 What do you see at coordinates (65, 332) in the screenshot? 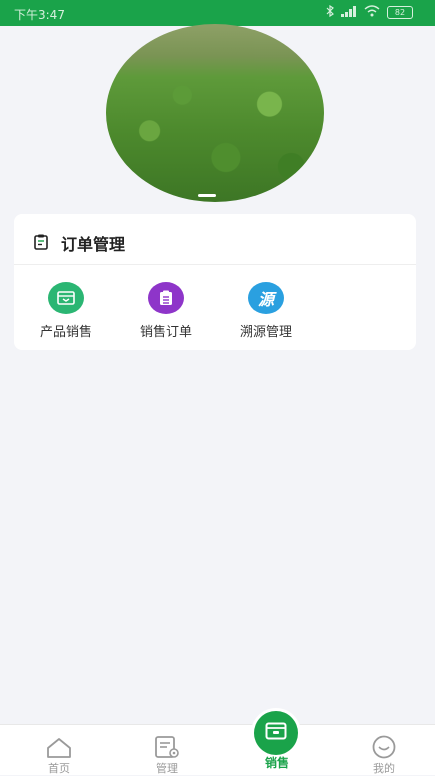
I see `product-sales-label: 产品销售` at bounding box center [65, 332].